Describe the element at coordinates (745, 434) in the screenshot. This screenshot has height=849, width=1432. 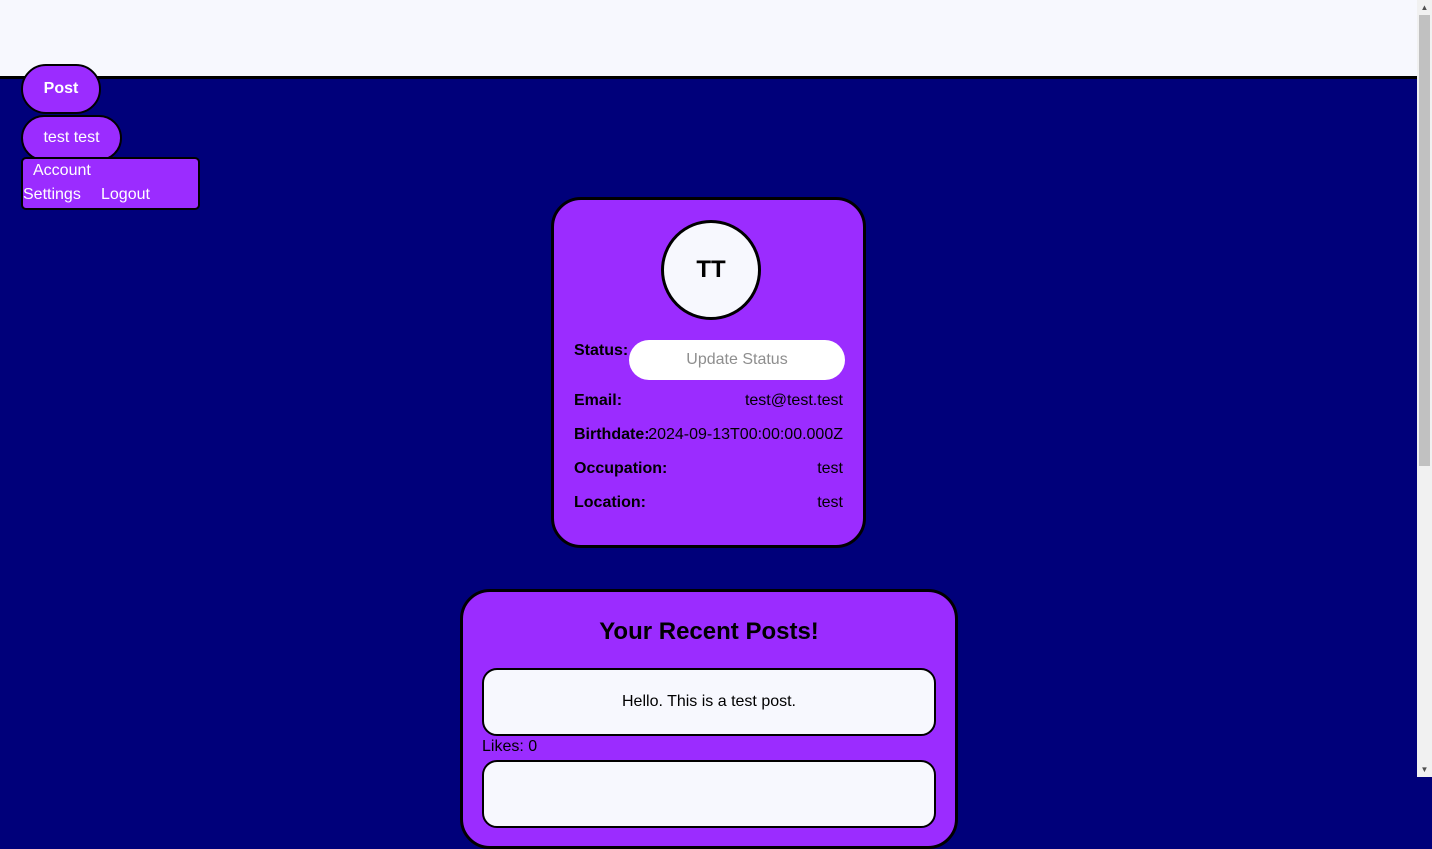
I see `birthdate-value: 2024-09-13T00:00:00.000Z` at that location.